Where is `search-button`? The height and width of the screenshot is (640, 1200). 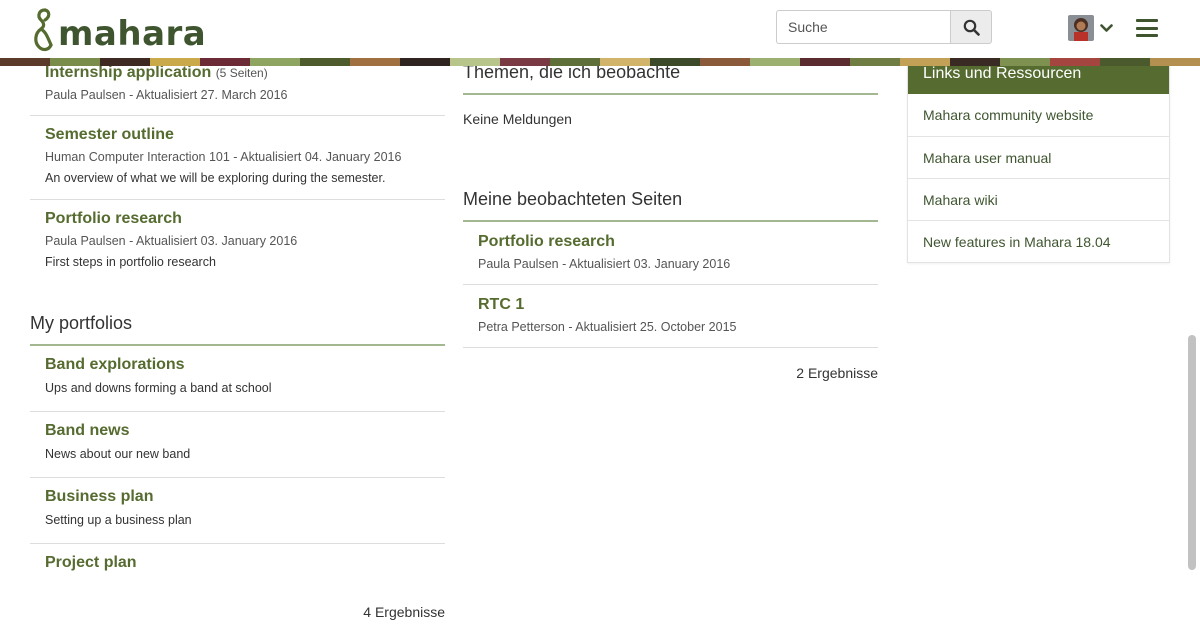 search-button is located at coordinates (971, 27).